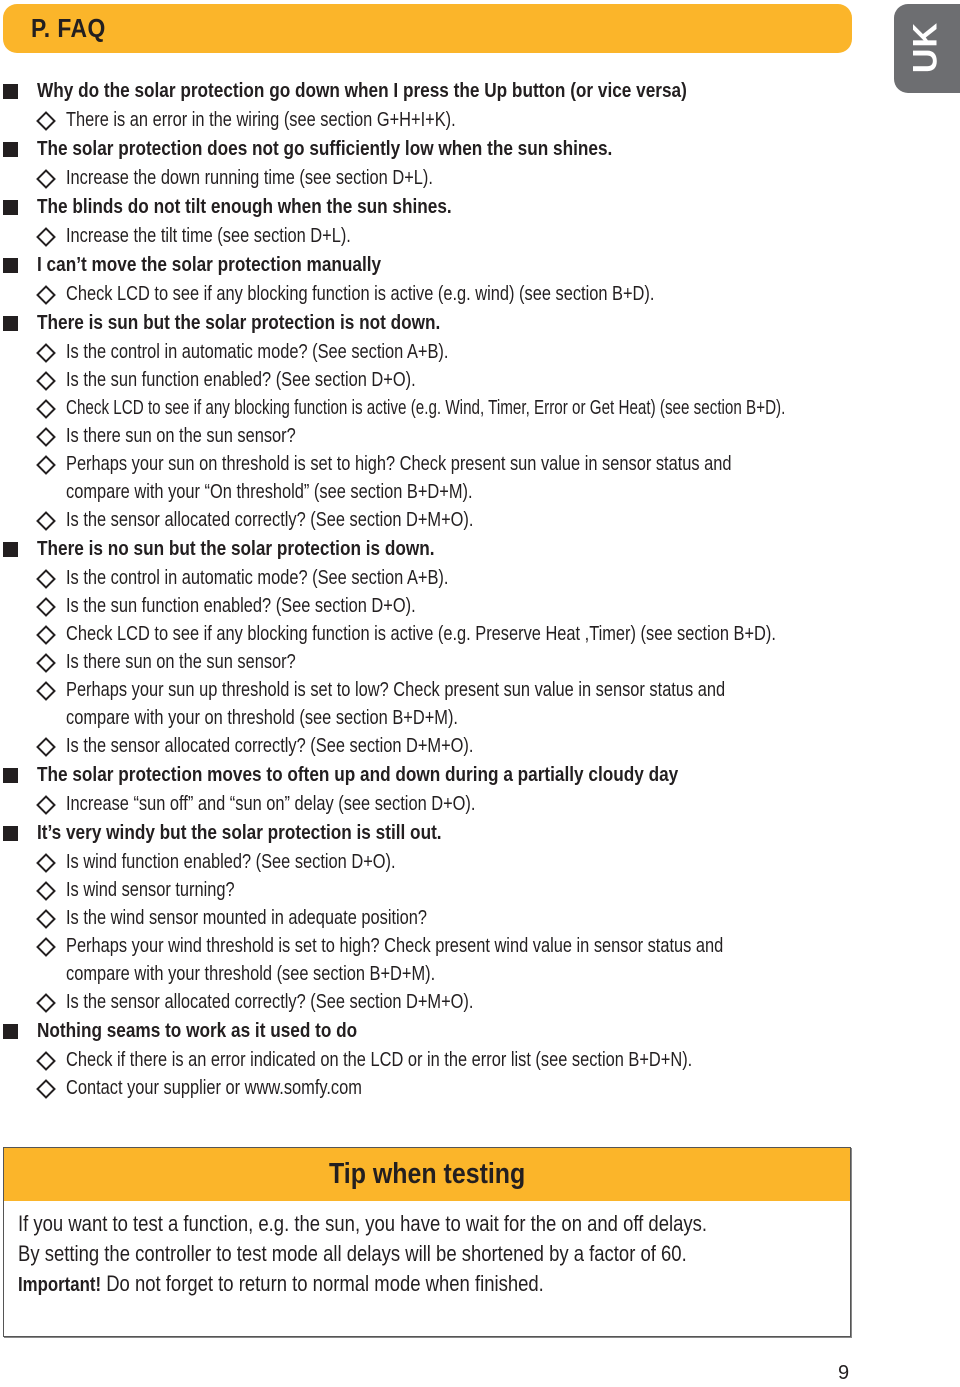  Describe the element at coordinates (68, 28) in the screenshot. I see `section-title: P. FAQ` at that location.